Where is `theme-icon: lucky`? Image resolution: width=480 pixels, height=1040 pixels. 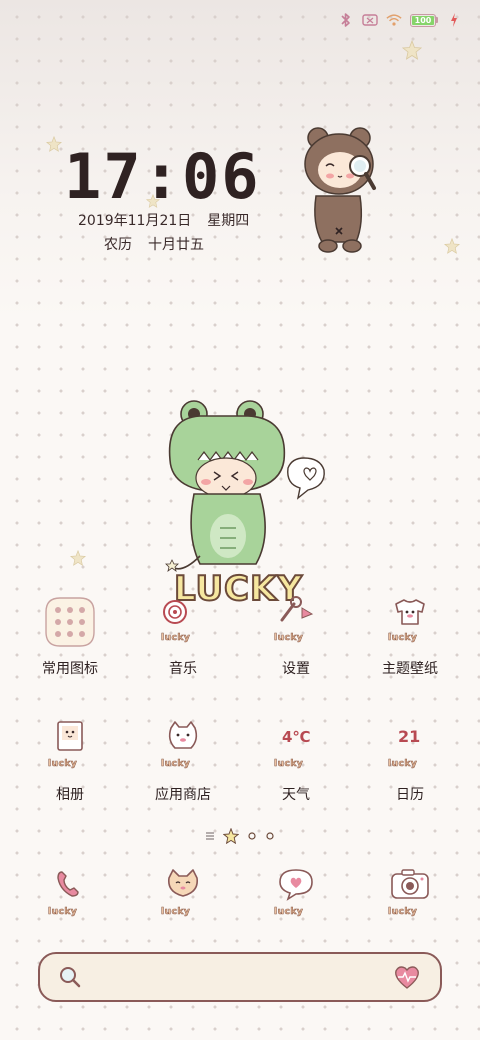
theme-icon: lucky is located at coordinates (410, 622).